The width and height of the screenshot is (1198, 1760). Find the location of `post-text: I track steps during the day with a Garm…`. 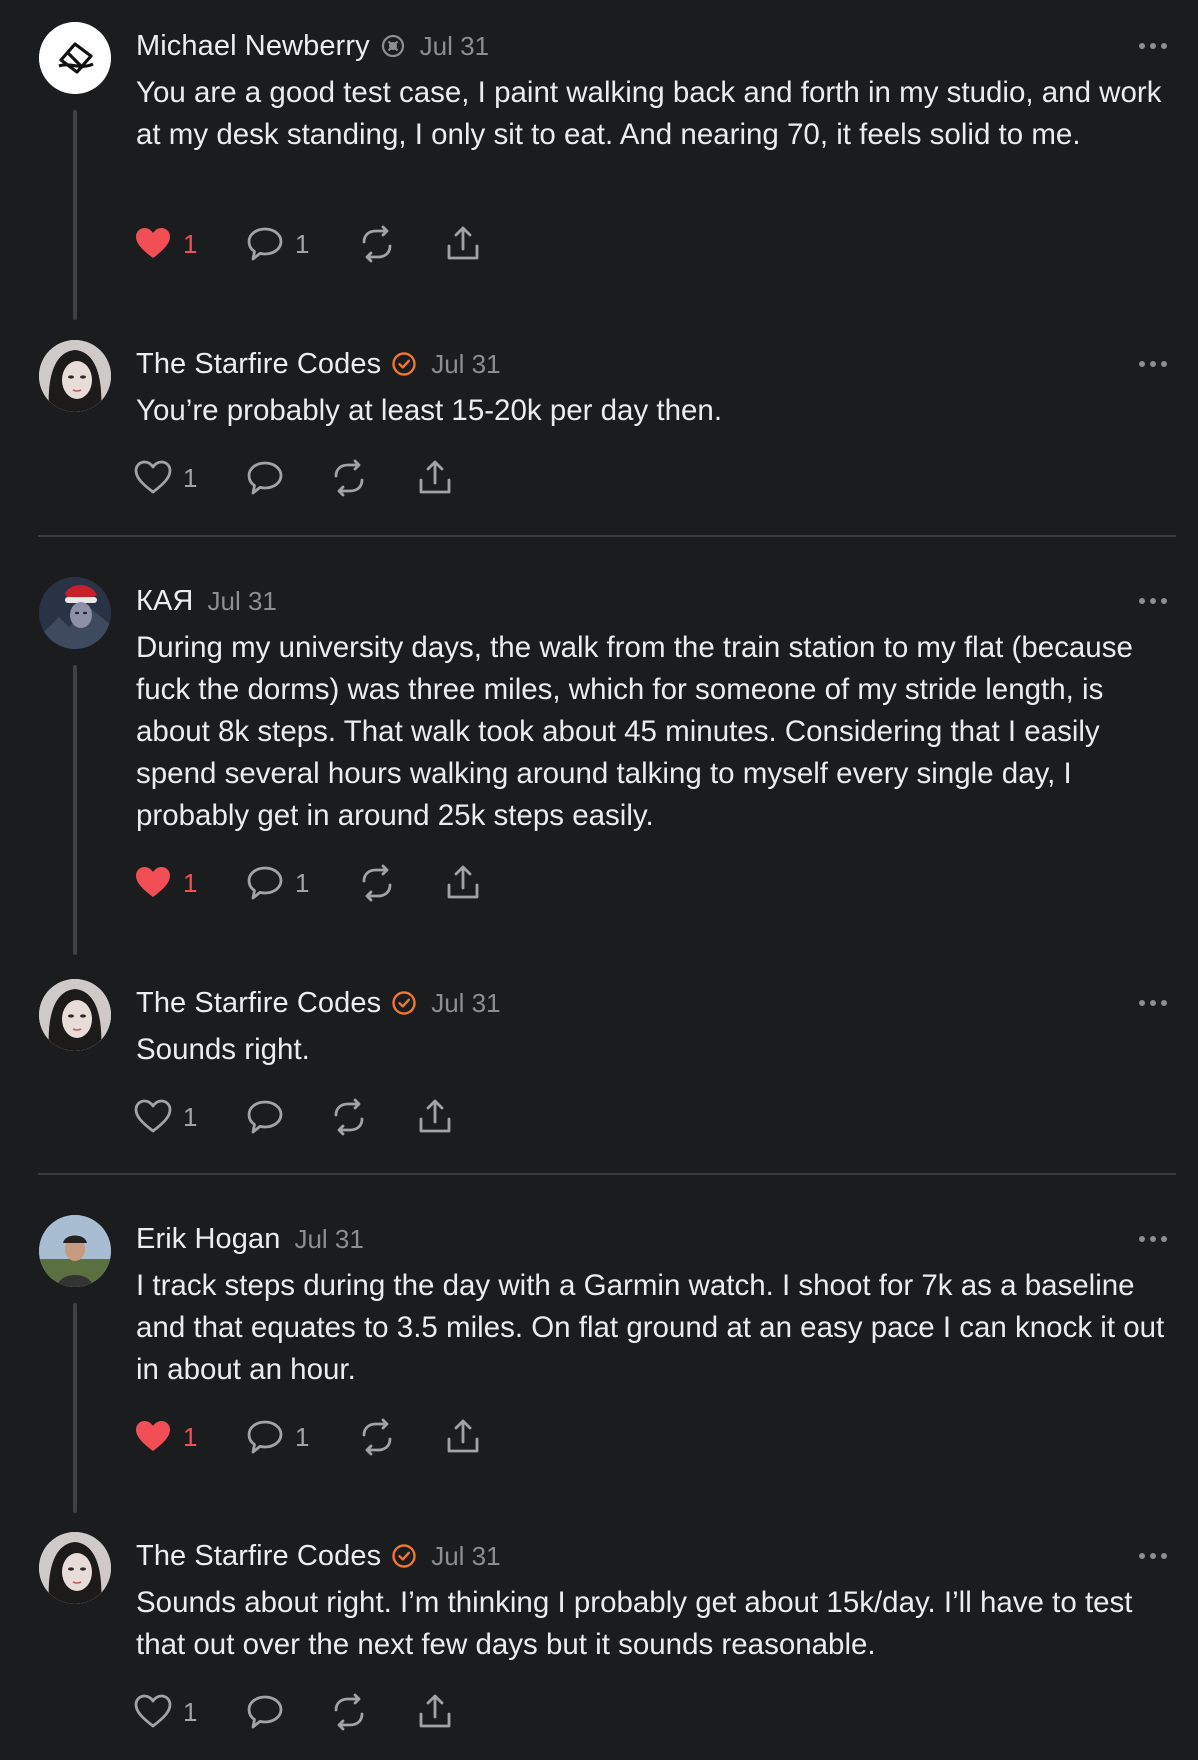

post-text: I track steps during the day with a Garm… is located at coordinates (650, 1327).